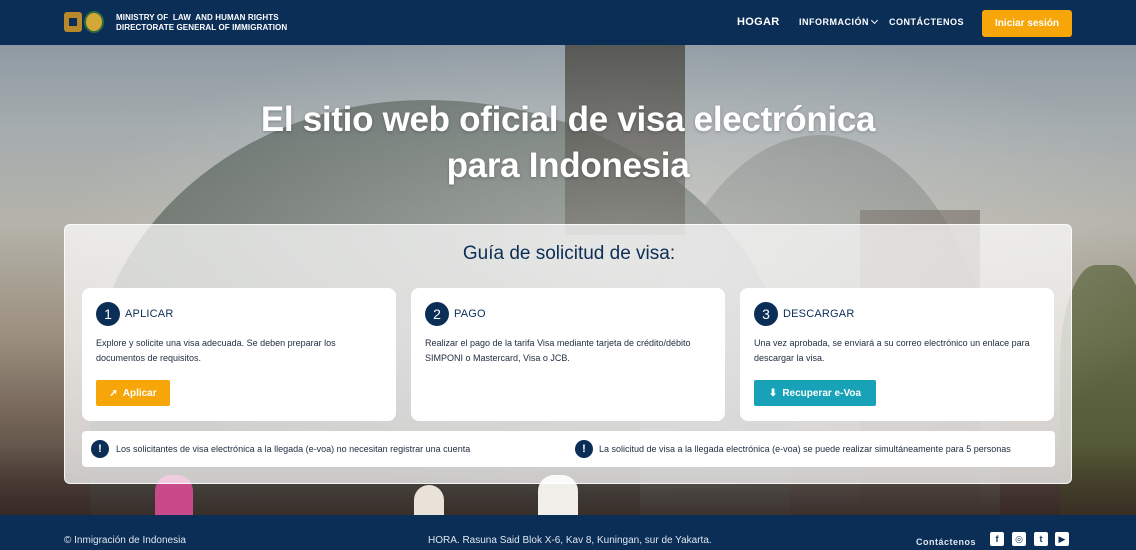 The width and height of the screenshot is (1136, 550). I want to click on login-button: Iniciar sesión, so click(1027, 23).